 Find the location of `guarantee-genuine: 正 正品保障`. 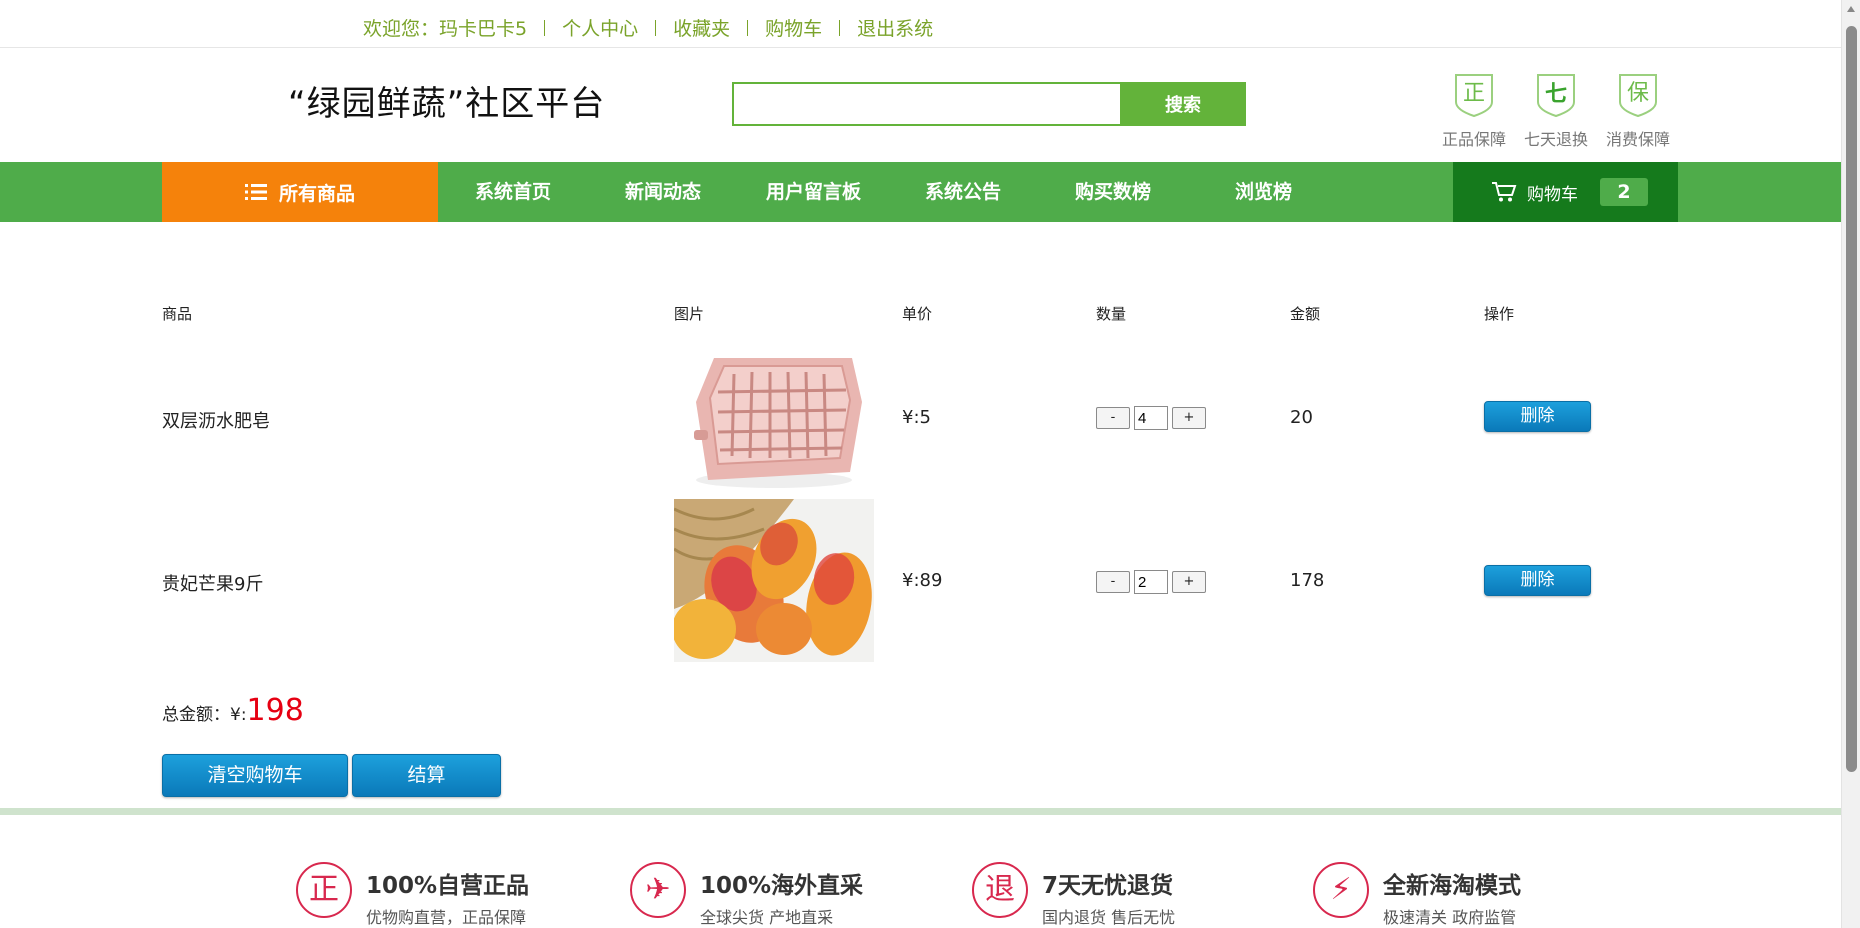

guarantee-genuine: 正 正品保障 is located at coordinates (1474, 111).